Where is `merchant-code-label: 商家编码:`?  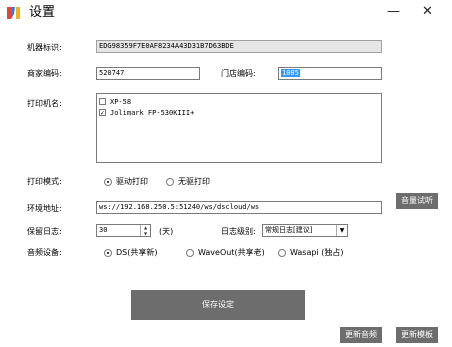 merchant-code-label: 商家编码: is located at coordinates (44, 73).